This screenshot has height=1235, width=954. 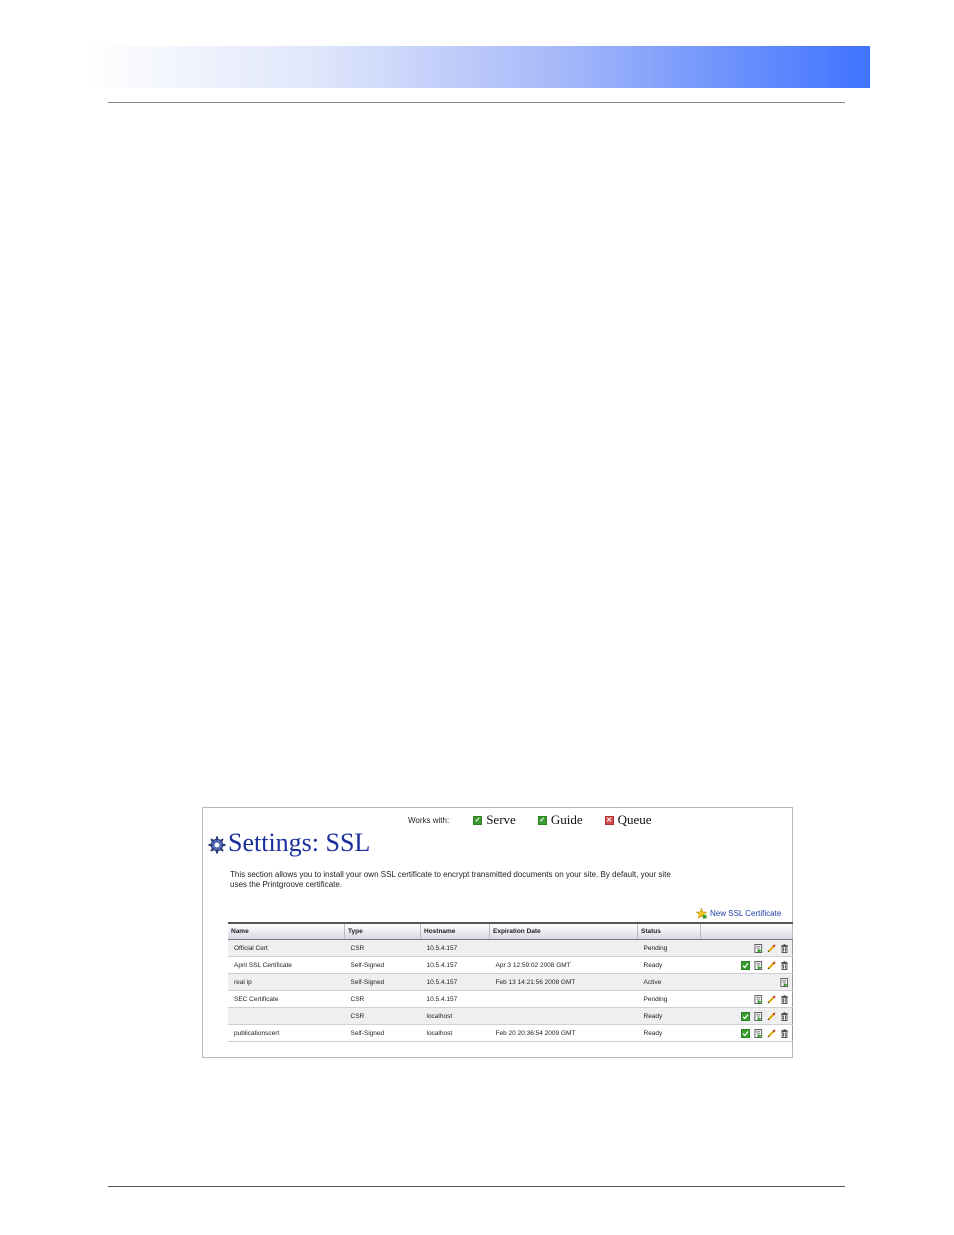 What do you see at coordinates (286, 965) in the screenshot?
I see `cell-name: April SSL Certificate` at bounding box center [286, 965].